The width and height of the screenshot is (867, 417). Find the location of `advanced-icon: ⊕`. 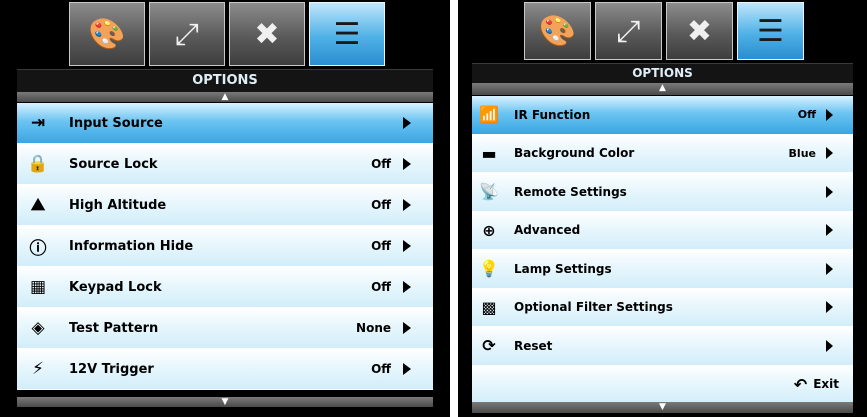

advanced-icon: ⊕ is located at coordinates (489, 230).